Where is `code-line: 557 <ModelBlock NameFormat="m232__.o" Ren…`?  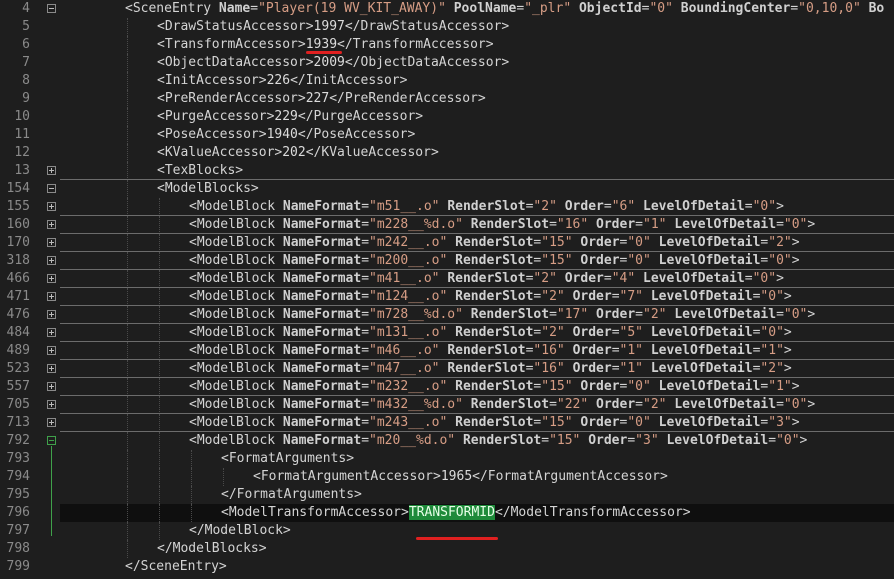 code-line: 557 <ModelBlock NameFormat="m232__.o" Ren… is located at coordinates (447, 387).